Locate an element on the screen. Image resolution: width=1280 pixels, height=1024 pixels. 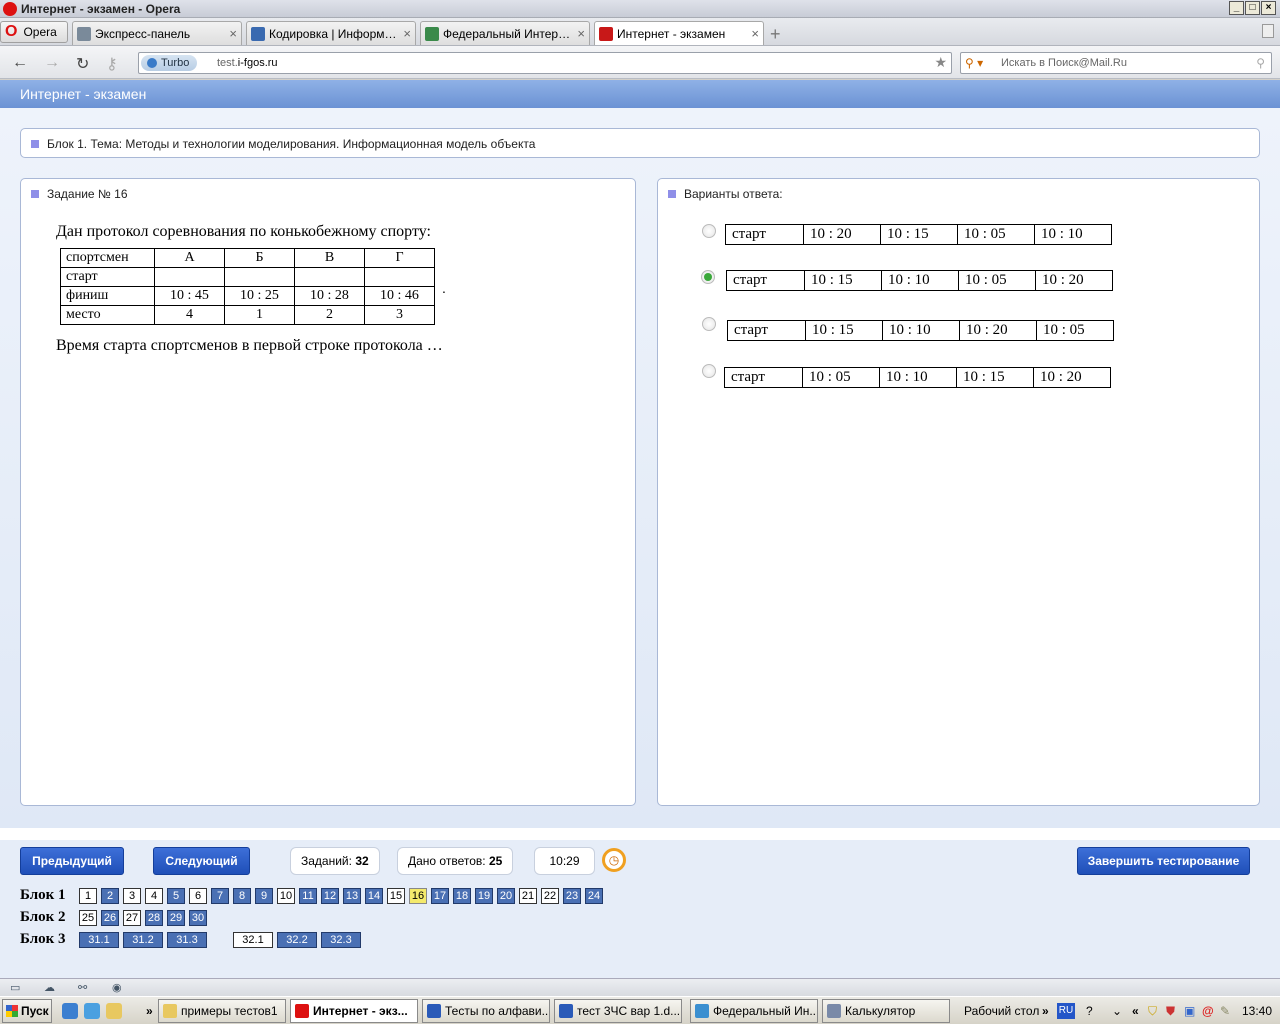
share-icon: ⚯ is located at coordinates (82, 987).